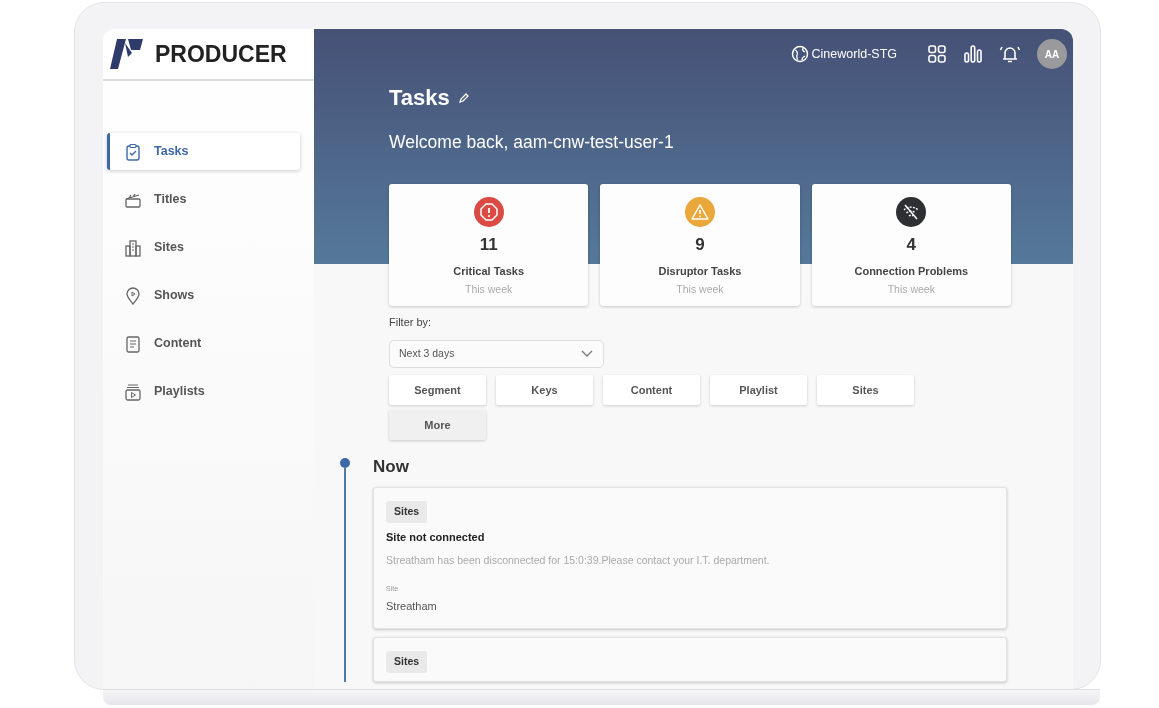 This screenshot has width=1159, height=708. What do you see at coordinates (133, 151) in the screenshot?
I see `clipboard-icon` at bounding box center [133, 151].